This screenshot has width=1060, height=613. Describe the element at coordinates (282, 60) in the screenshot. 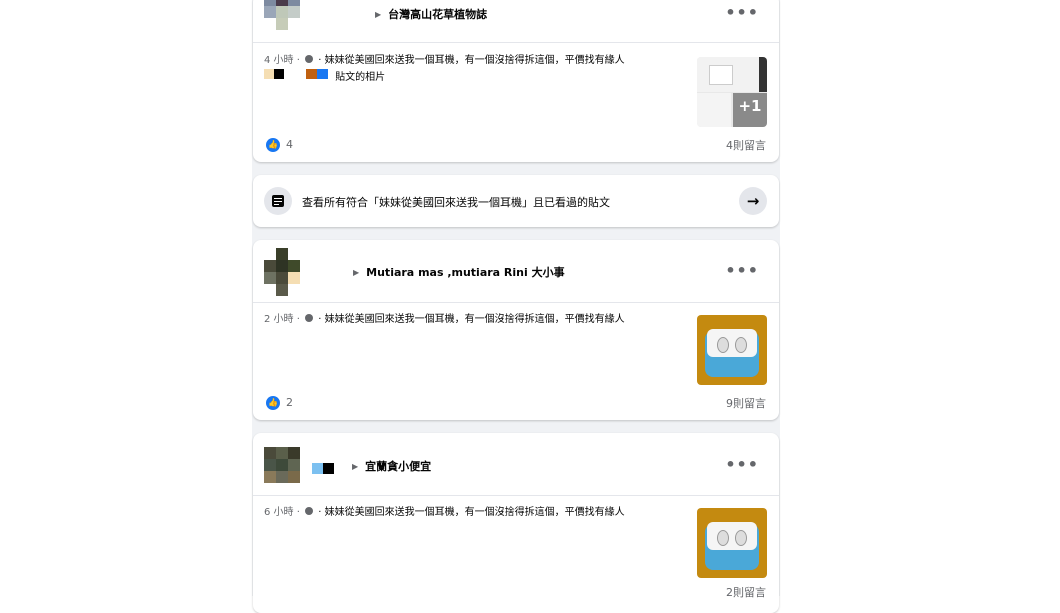

I see `post-time: 4 小時 ·` at that location.